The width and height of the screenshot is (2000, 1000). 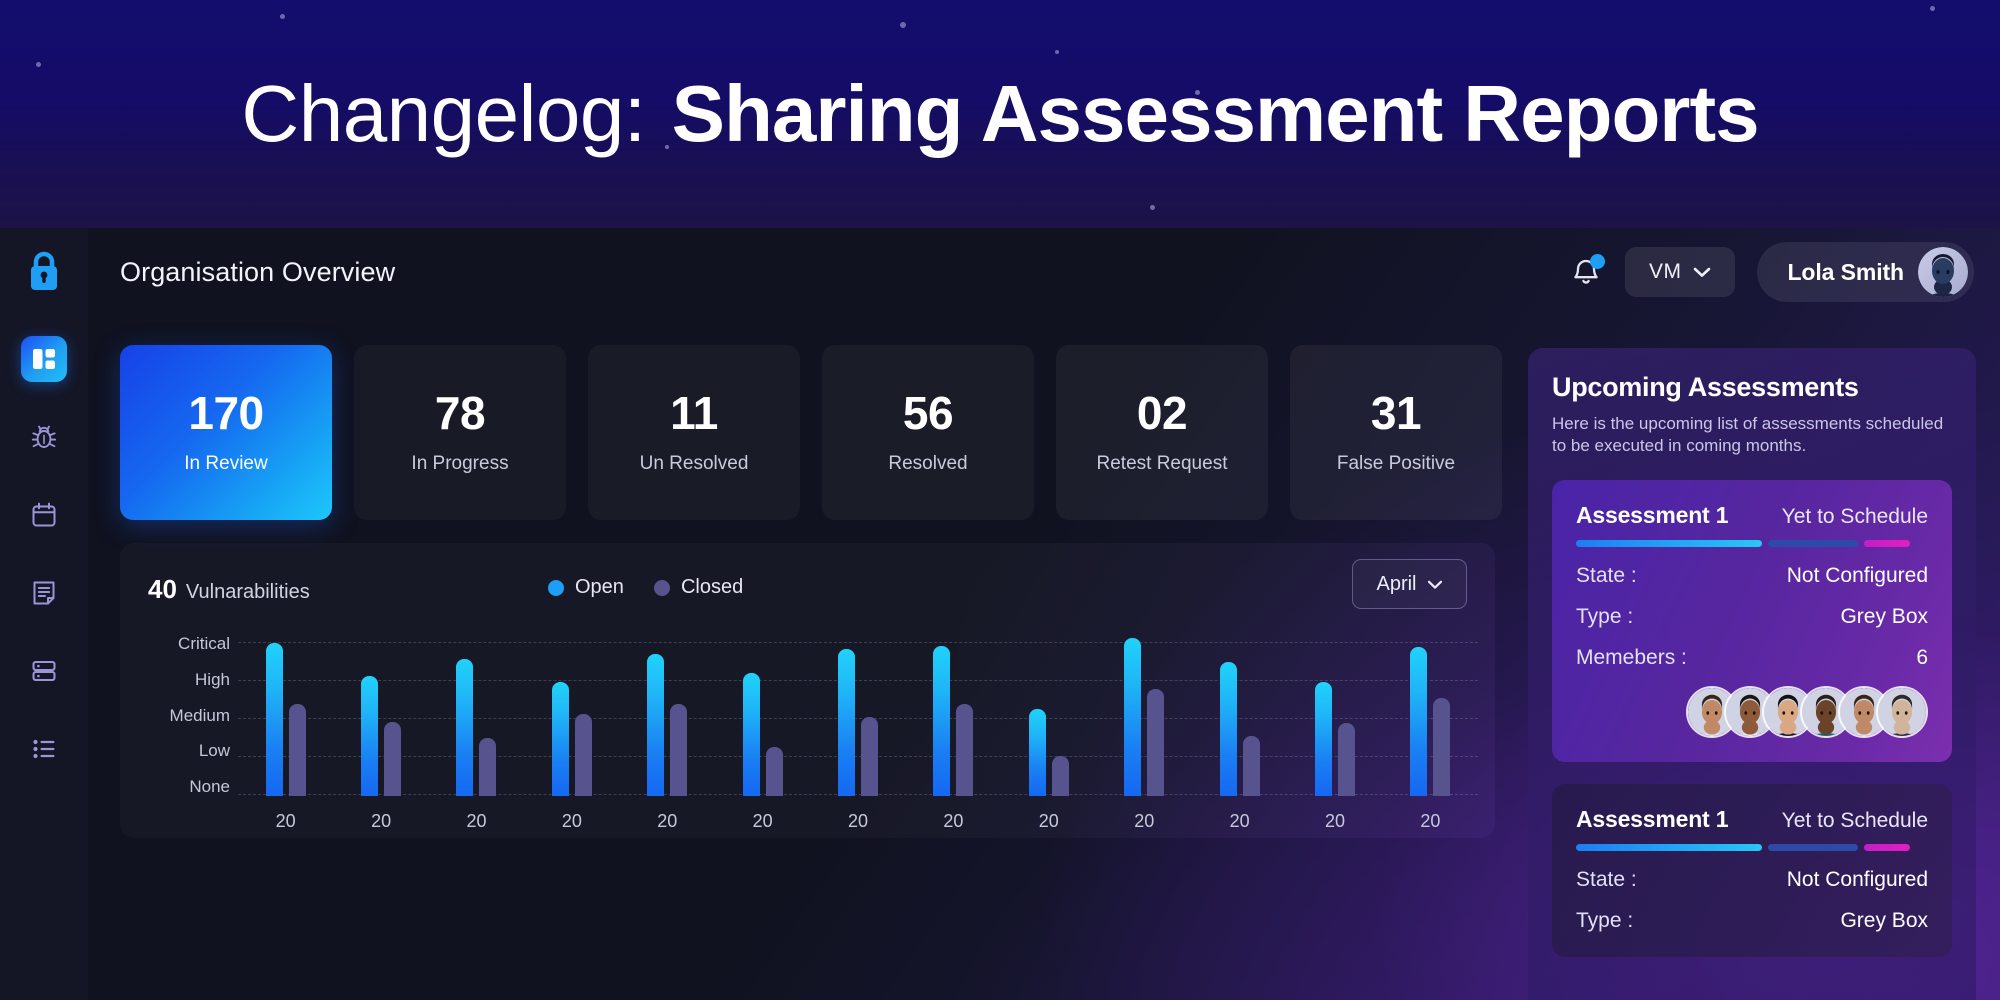 I want to click on stat-card-retest-request: 02 Retest Request, so click(x=1162, y=432).